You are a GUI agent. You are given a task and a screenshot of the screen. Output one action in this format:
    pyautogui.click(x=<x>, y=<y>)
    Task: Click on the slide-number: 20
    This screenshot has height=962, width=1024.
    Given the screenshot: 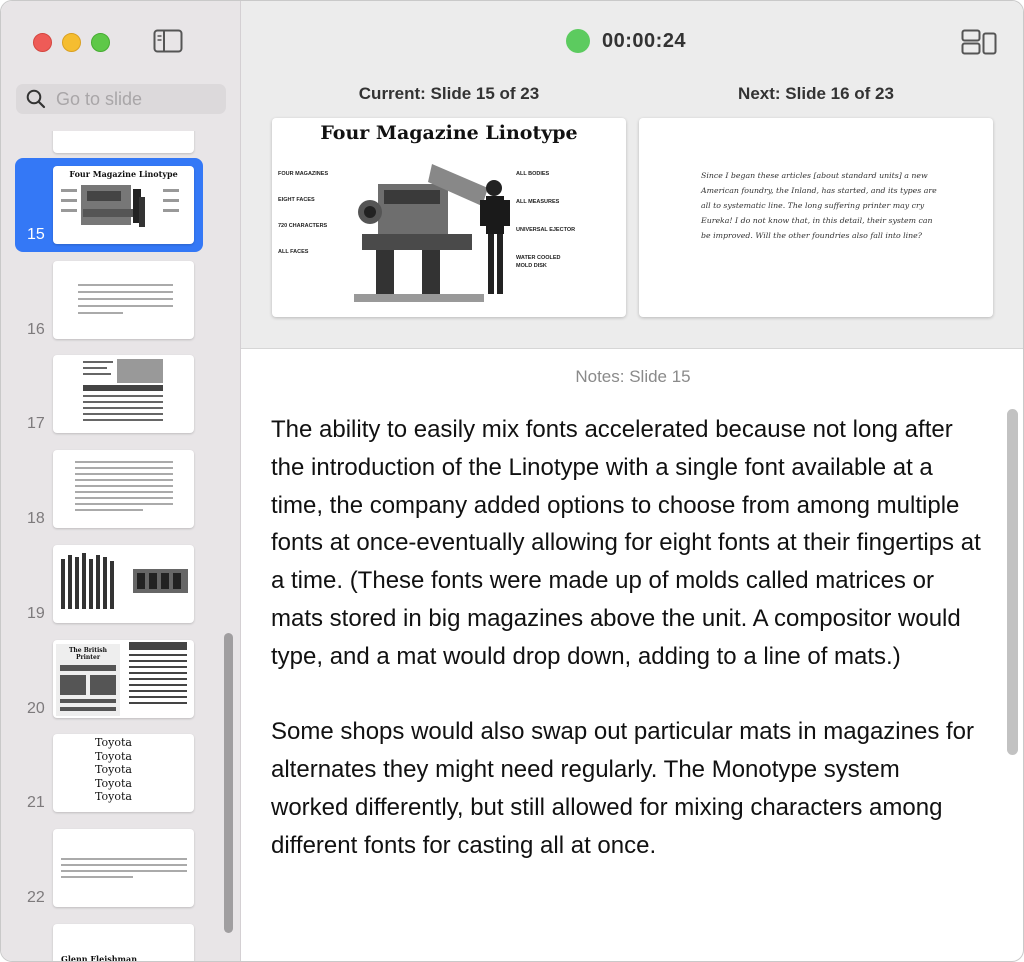 What is the action you would take?
    pyautogui.click(x=36, y=708)
    